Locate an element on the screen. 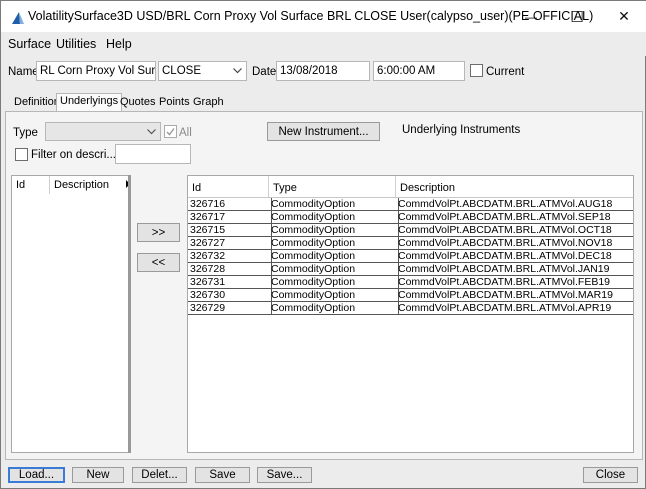 The image size is (646, 489). cell-id: 326732 is located at coordinates (230, 256).